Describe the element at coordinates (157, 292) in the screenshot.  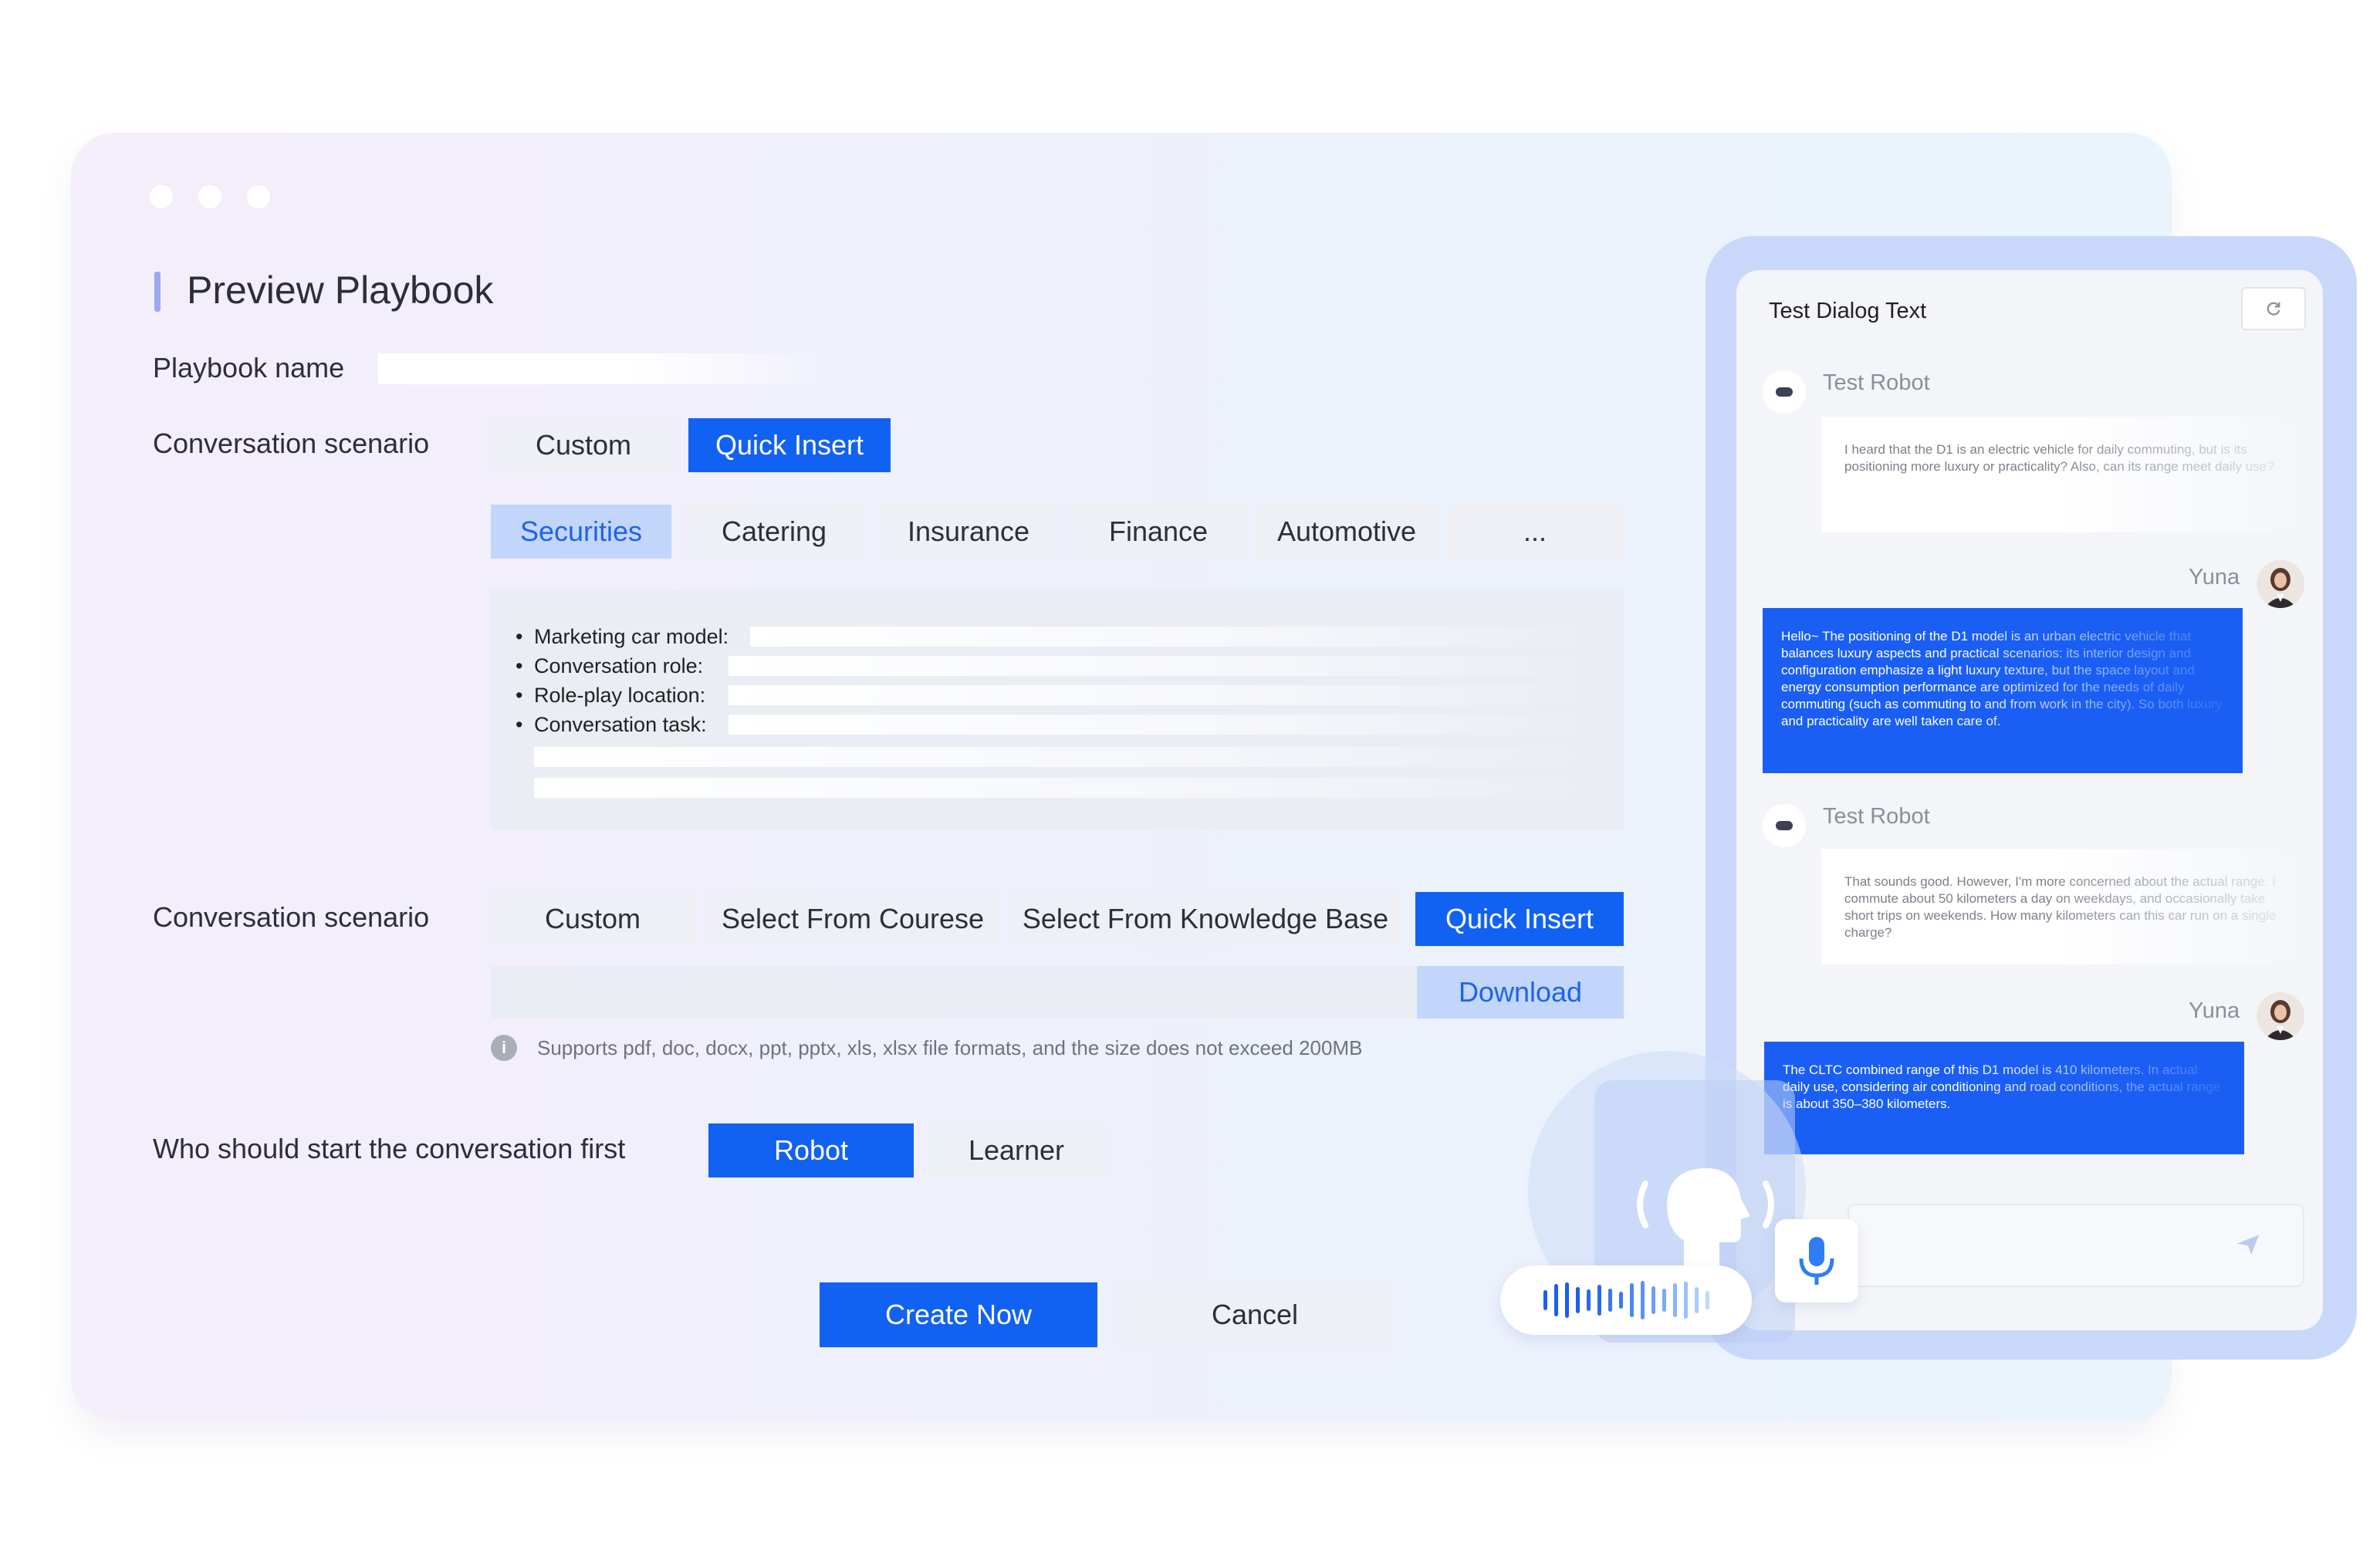
I see `title-accent-bar` at that location.